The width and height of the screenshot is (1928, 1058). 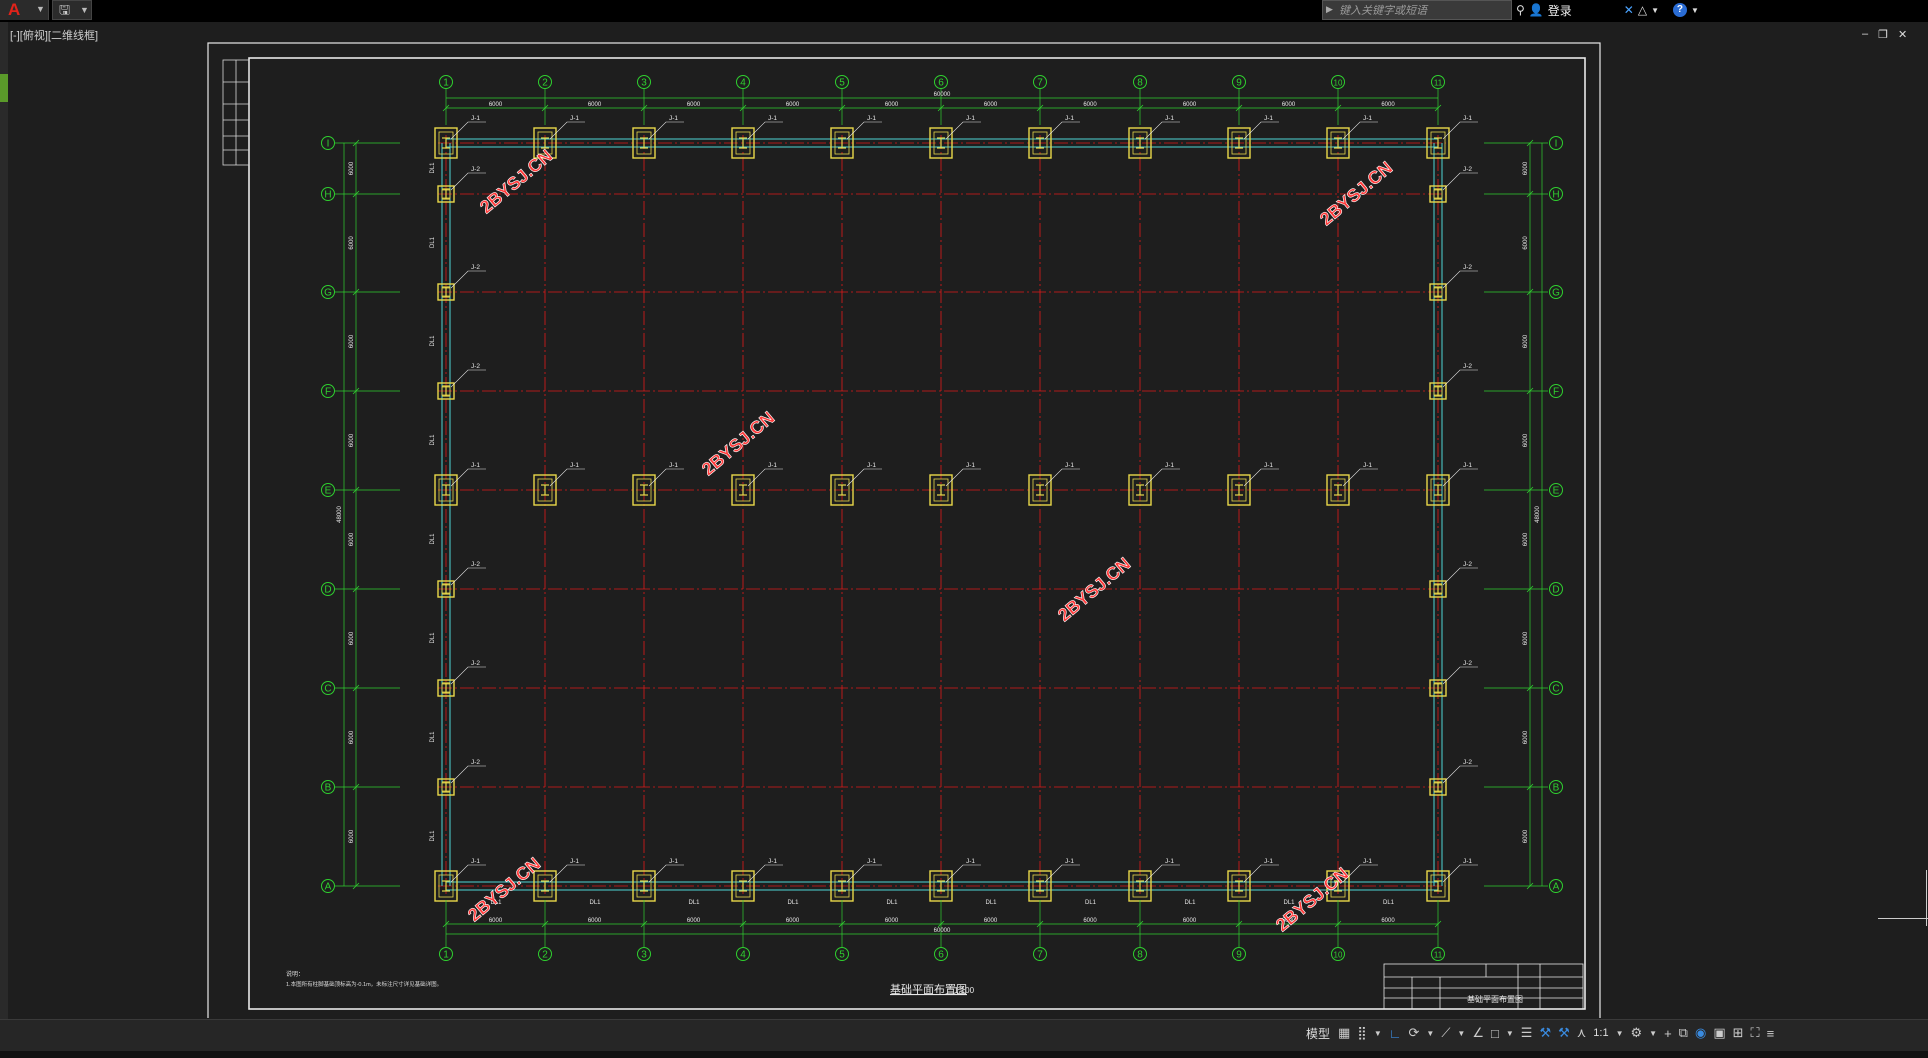 What do you see at coordinates (1413, 1033) in the screenshot?
I see `polar-tracking-icon: ⟳` at bounding box center [1413, 1033].